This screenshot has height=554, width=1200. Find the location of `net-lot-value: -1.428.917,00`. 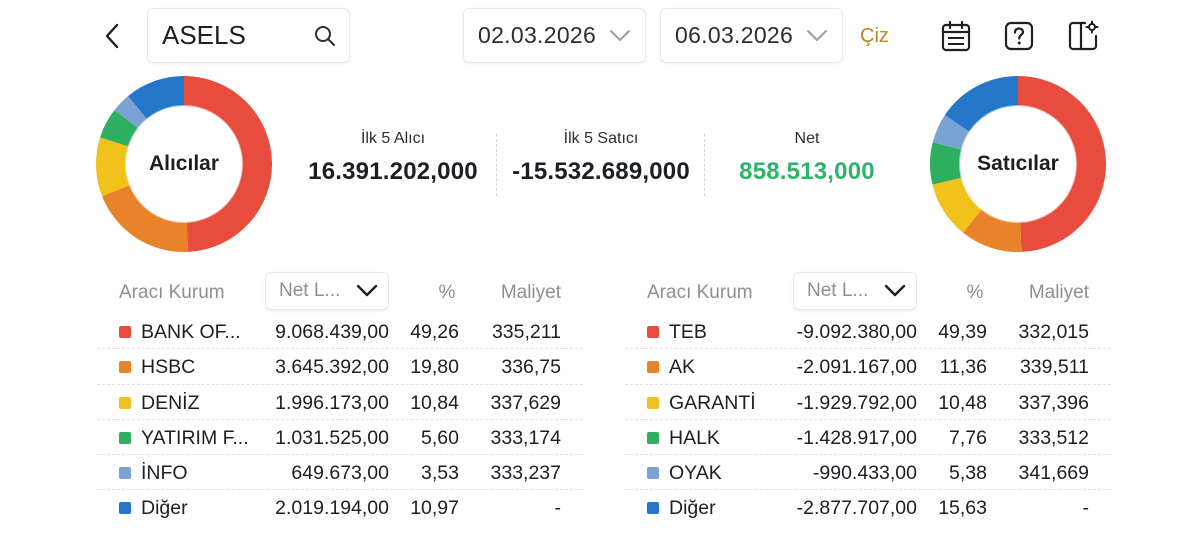

net-lot-value: -1.428.917,00 is located at coordinates (856, 437).